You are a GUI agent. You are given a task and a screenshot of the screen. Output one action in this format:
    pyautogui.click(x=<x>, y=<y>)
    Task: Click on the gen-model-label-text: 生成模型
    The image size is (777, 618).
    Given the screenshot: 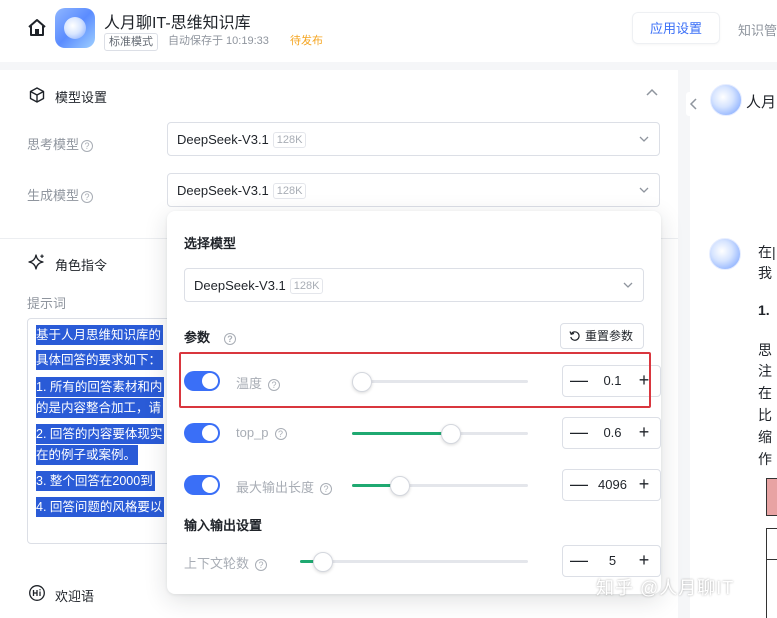 What is the action you would take?
    pyautogui.click(x=53, y=195)
    